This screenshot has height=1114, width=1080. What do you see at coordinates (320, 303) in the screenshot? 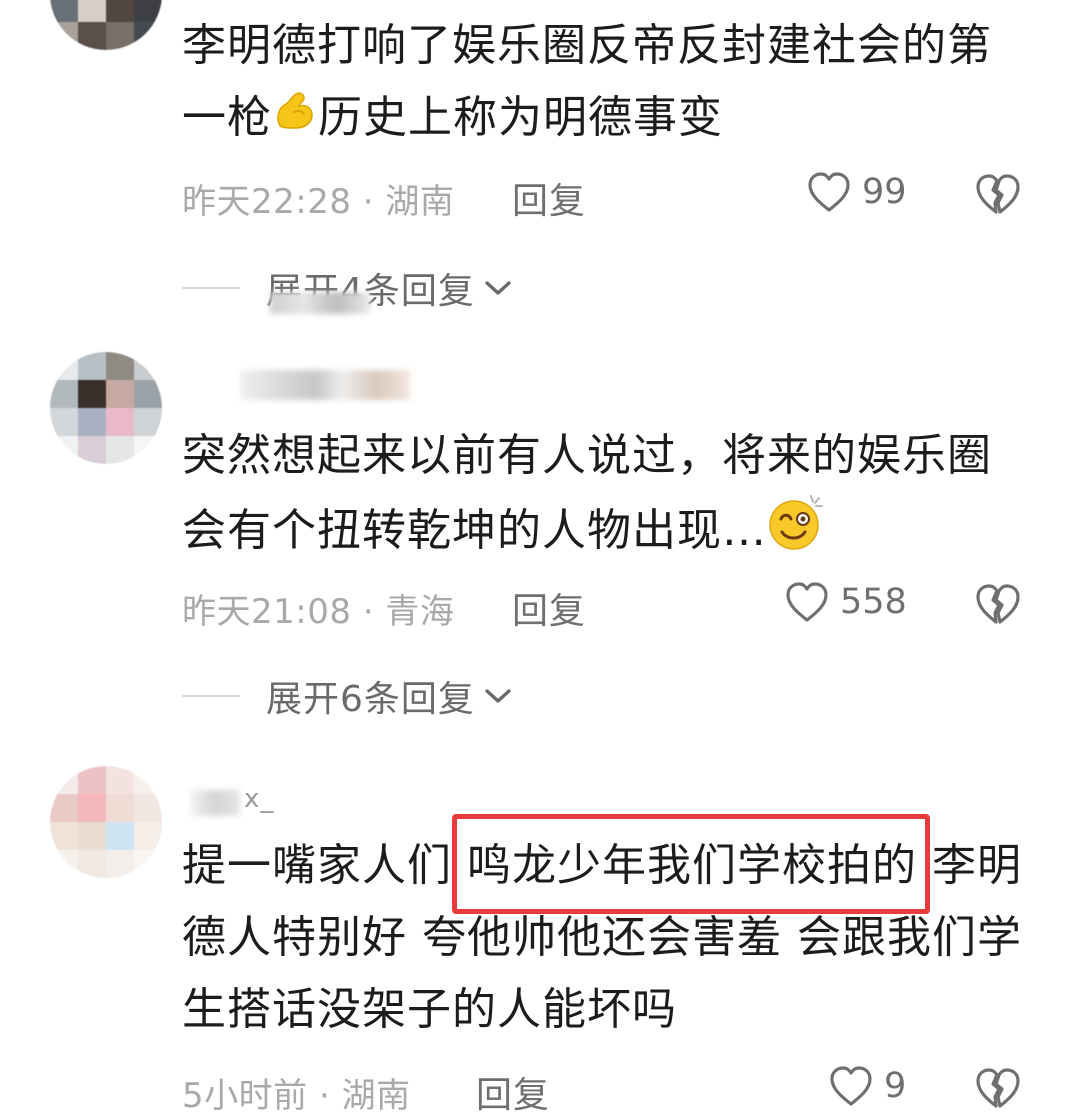
I see `blurred-overlay` at bounding box center [320, 303].